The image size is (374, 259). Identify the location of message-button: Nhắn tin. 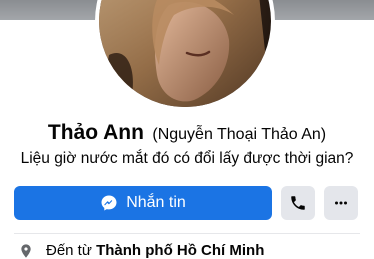
(143, 203).